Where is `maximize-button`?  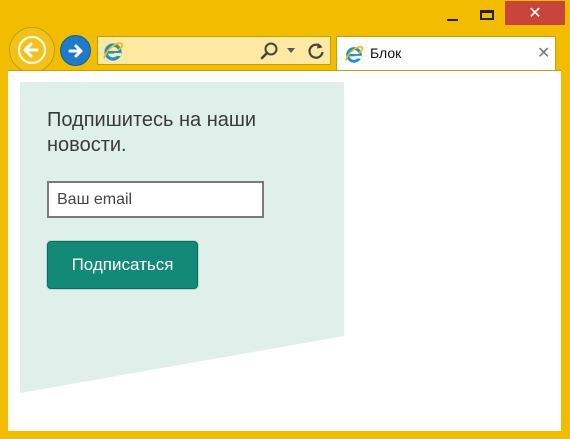 maximize-button is located at coordinates (486, 15).